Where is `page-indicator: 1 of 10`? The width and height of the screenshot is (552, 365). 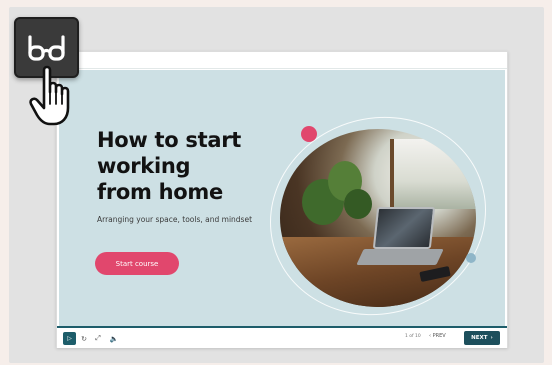
page-indicator: 1 of 10 is located at coordinates (413, 336).